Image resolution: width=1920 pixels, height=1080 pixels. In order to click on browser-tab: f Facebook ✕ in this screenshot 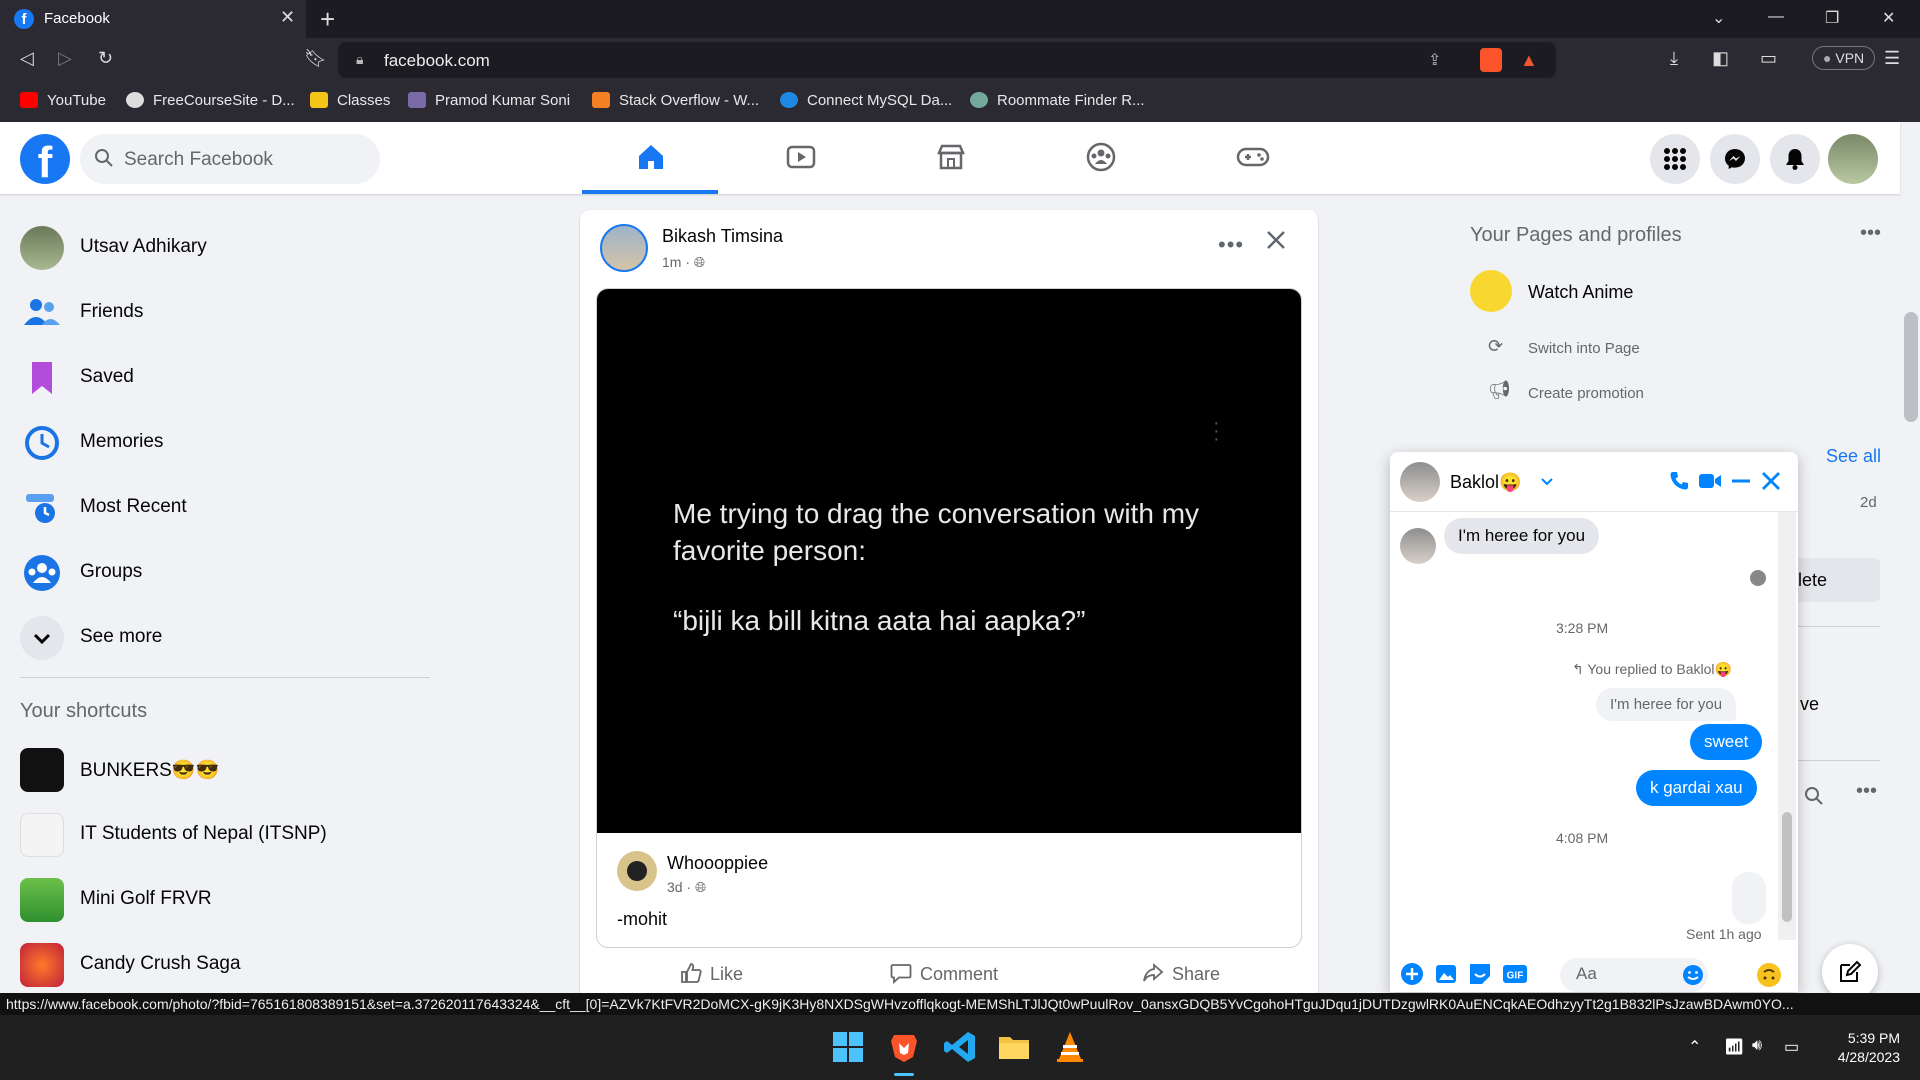, I will do `click(153, 19)`.